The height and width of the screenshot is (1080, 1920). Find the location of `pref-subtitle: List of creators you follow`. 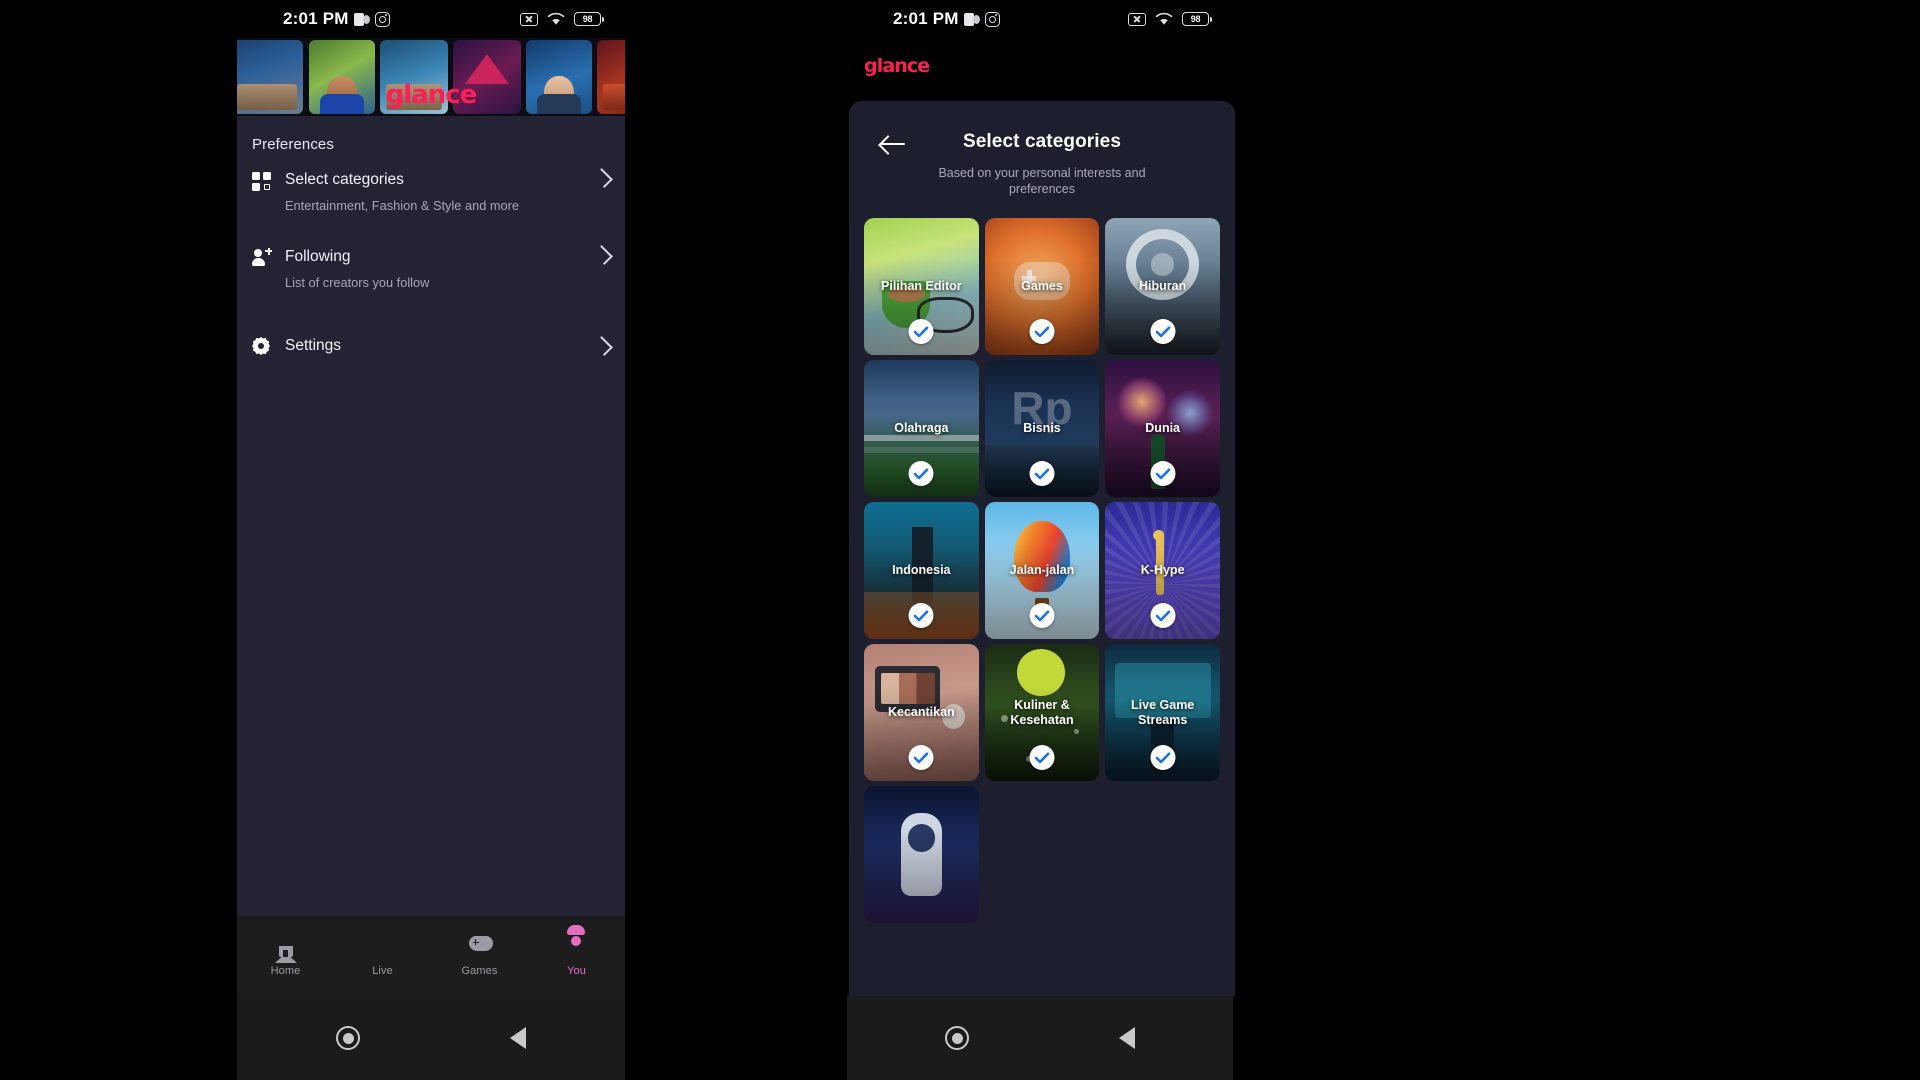

pref-subtitle: List of creators you follow is located at coordinates (357, 282).